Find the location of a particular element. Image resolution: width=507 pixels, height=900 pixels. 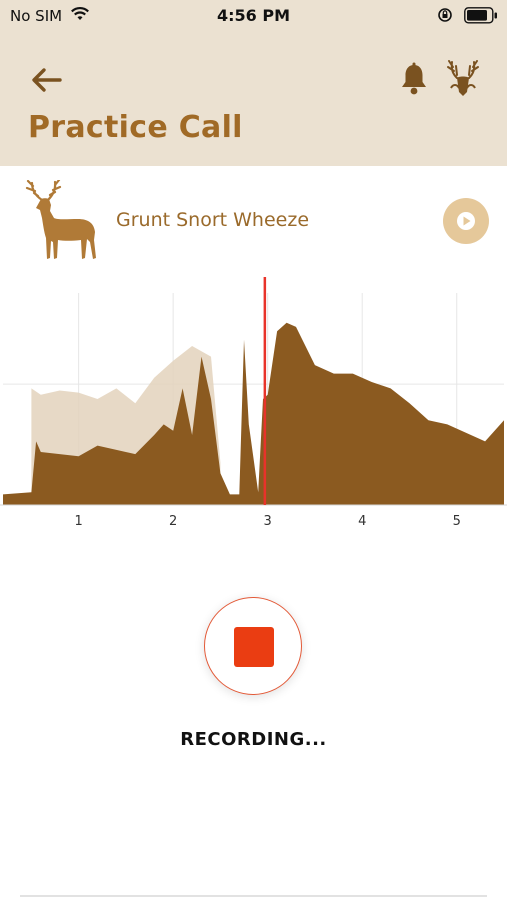

play-icon is located at coordinates (466, 221).